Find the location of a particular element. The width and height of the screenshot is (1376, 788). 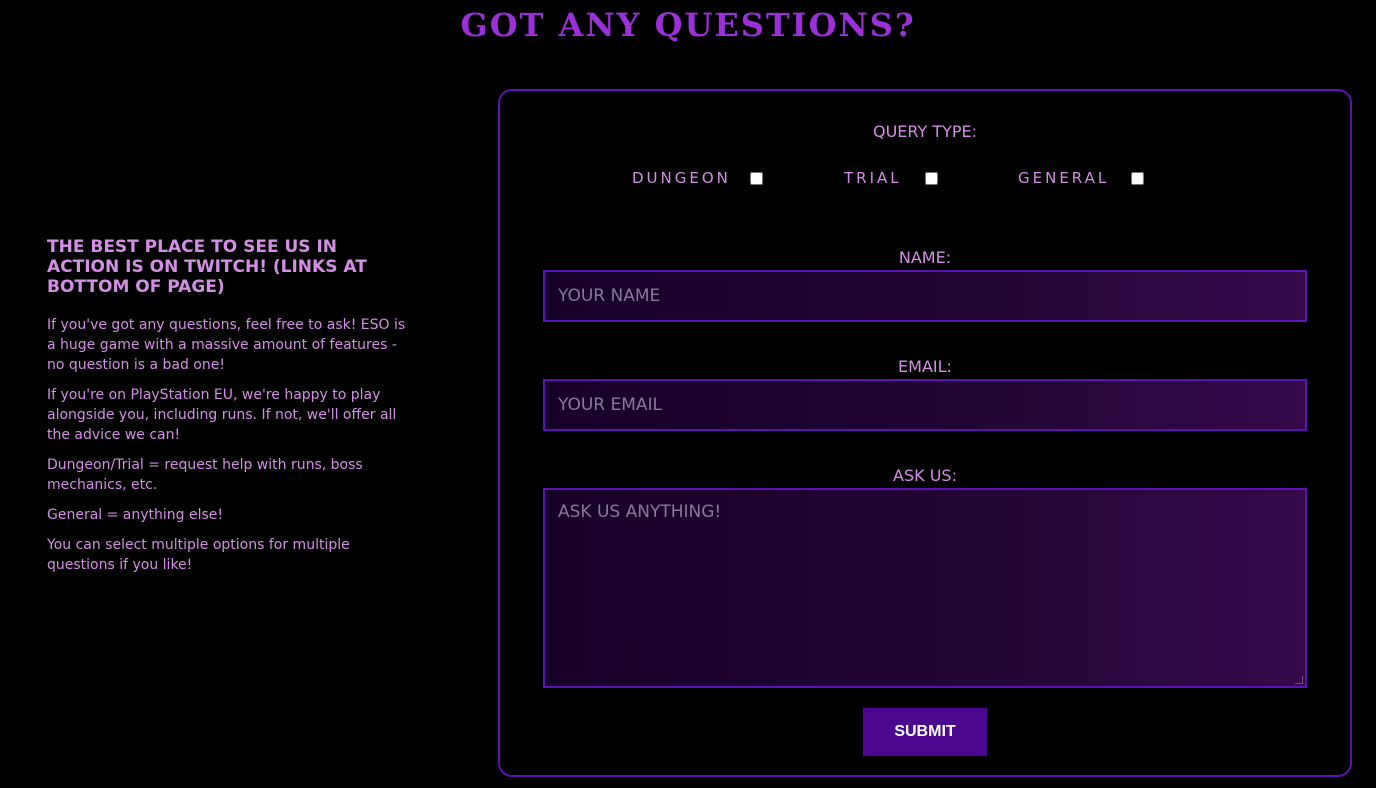

query-type-options: DUNGEON TRIAL GENERAL is located at coordinates (925, 179).